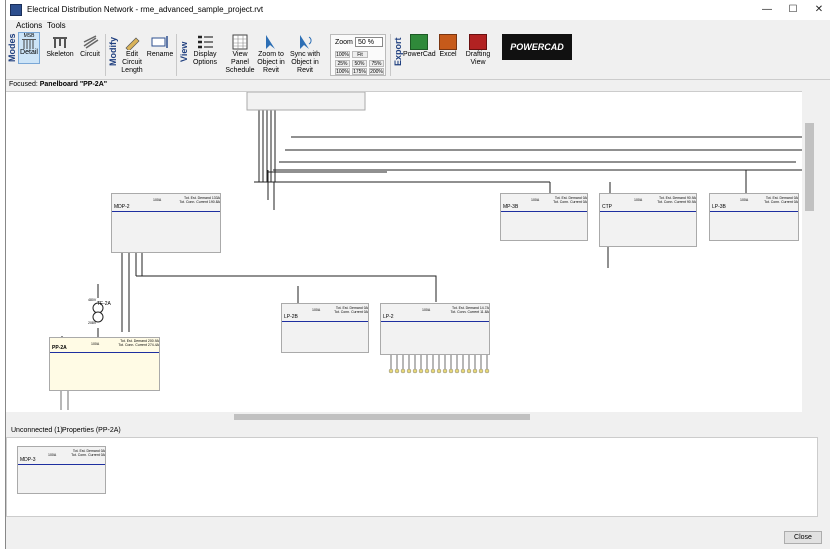 This screenshot has width=830, height=549. I want to click on skeleton-icon, so click(60, 42).